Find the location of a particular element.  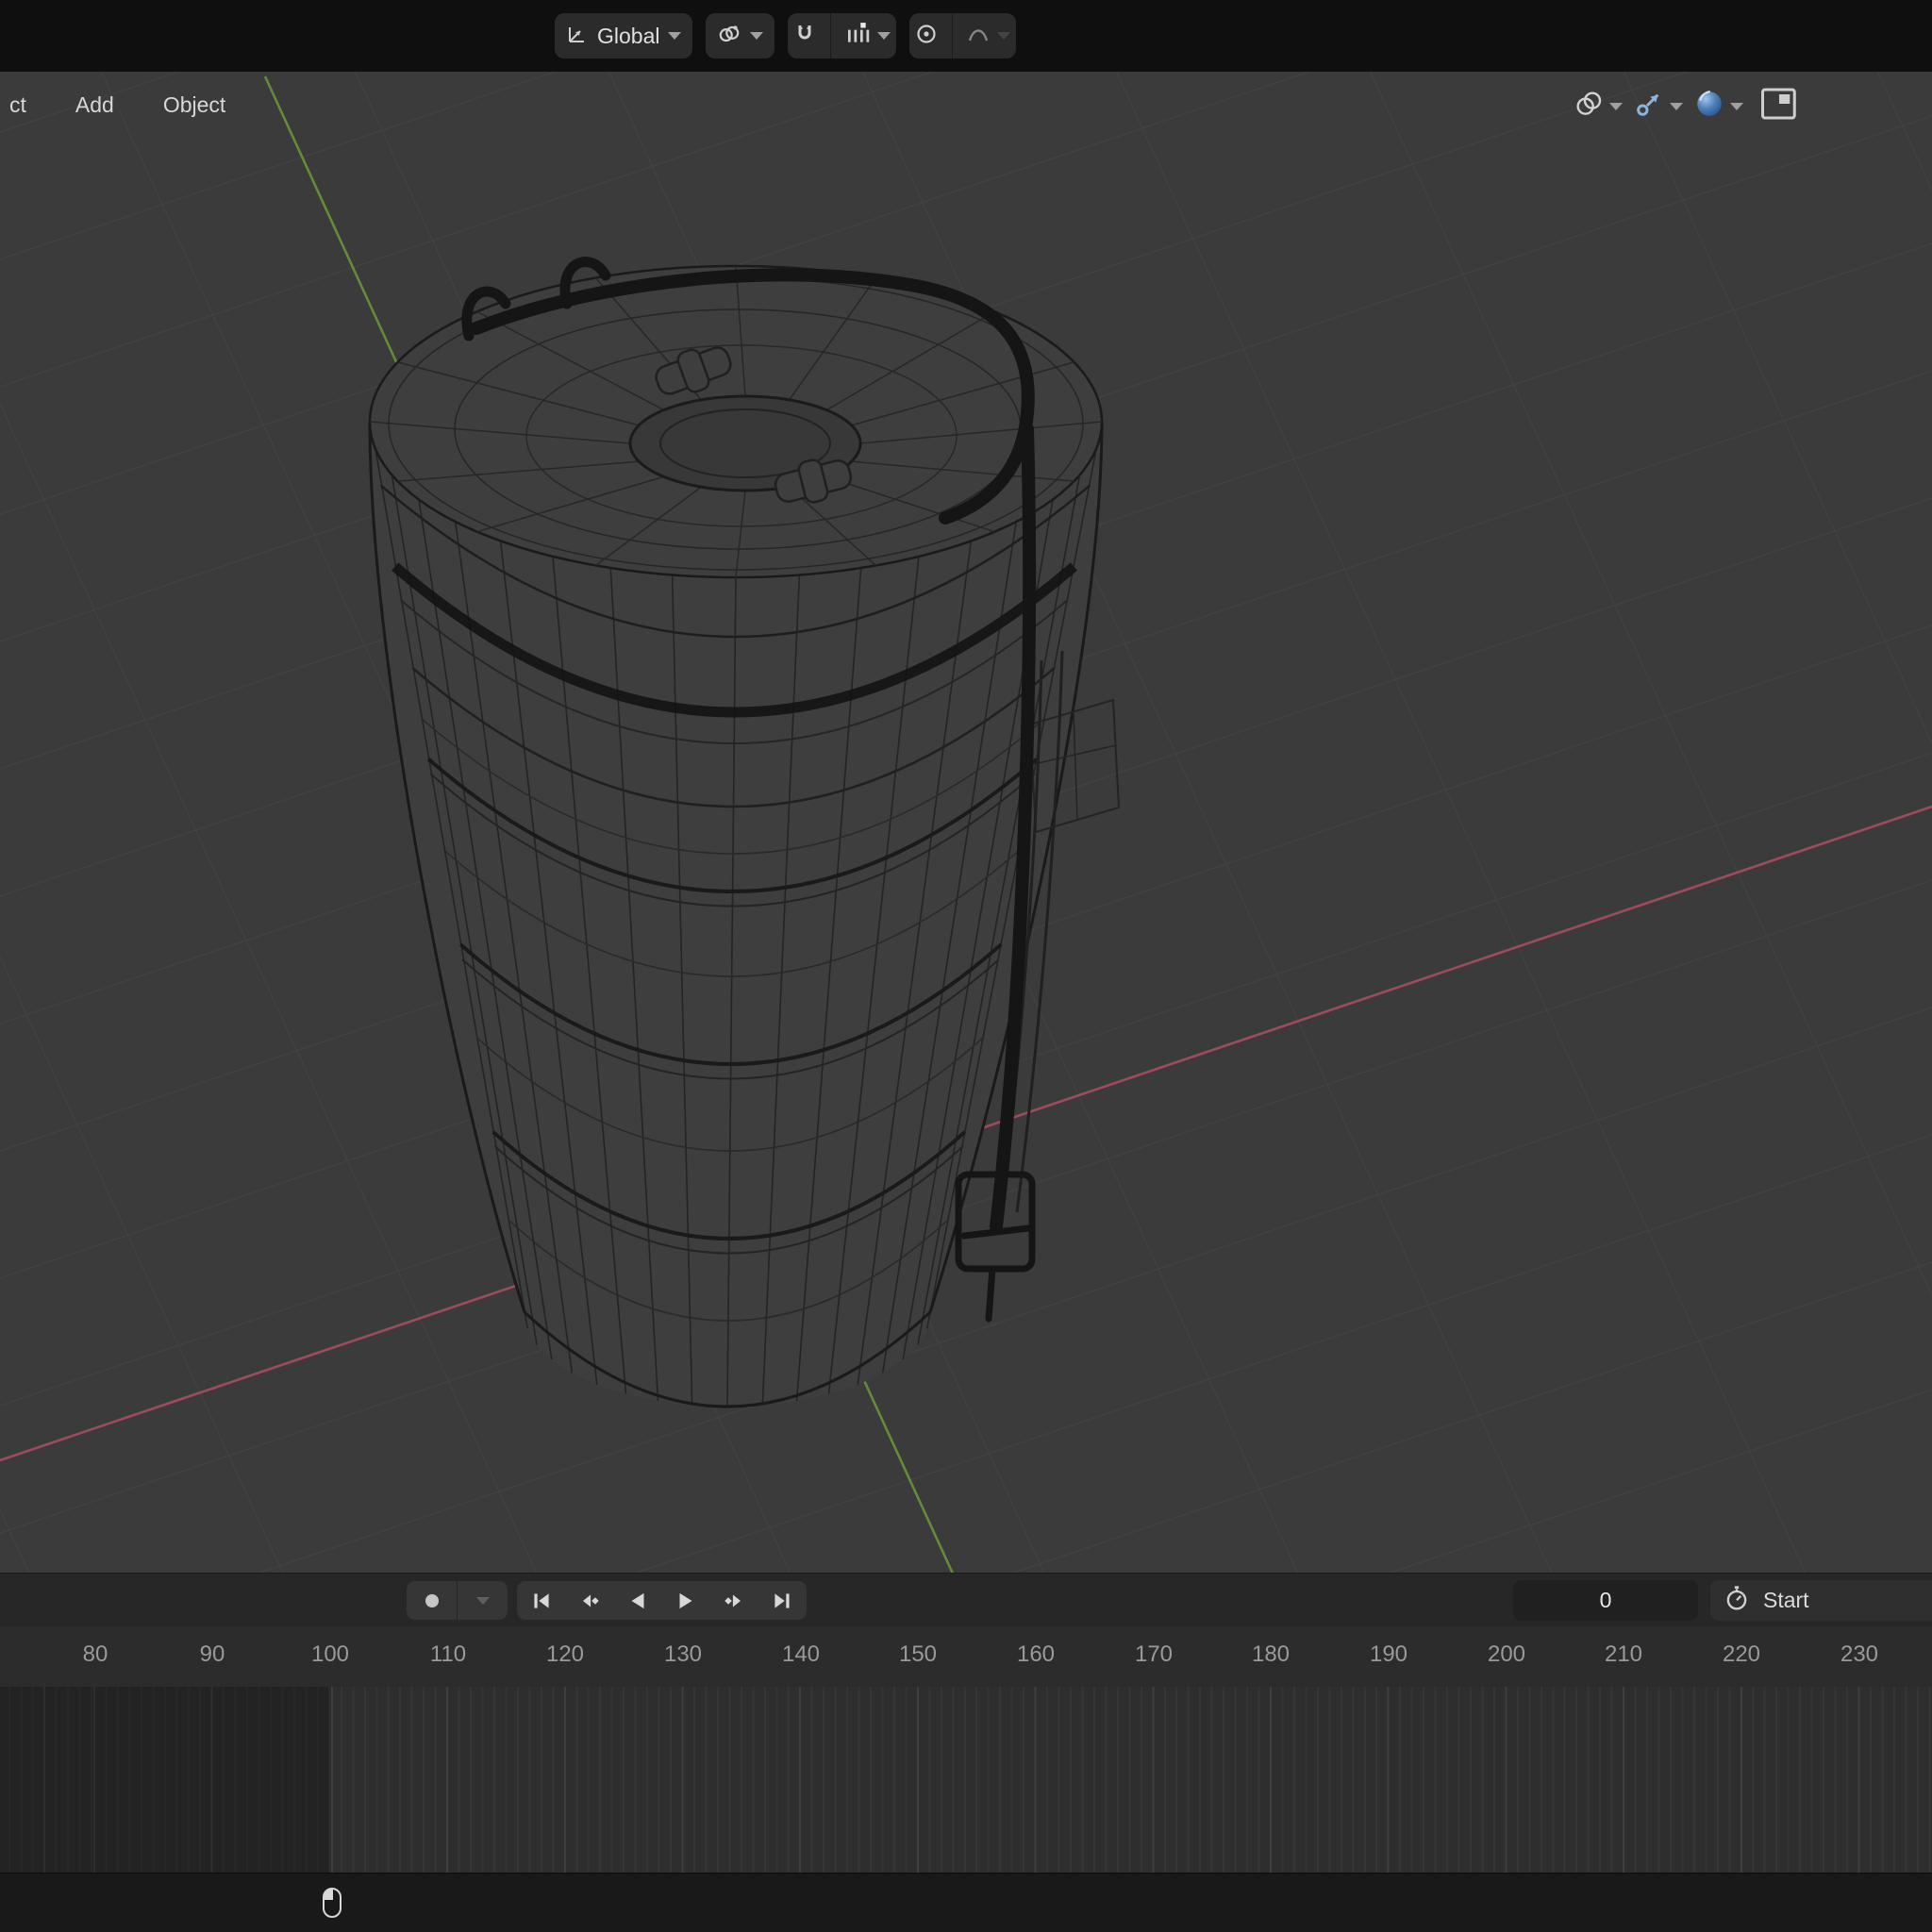

jump-to-next-keyframe-button is located at coordinates (734, 1601).